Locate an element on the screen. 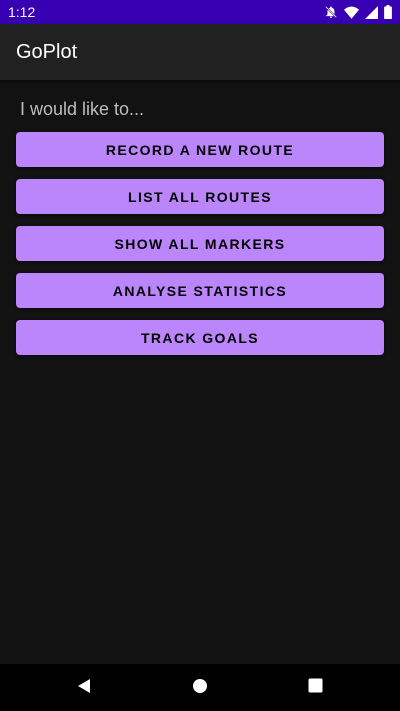  home-icon is located at coordinates (200, 688).